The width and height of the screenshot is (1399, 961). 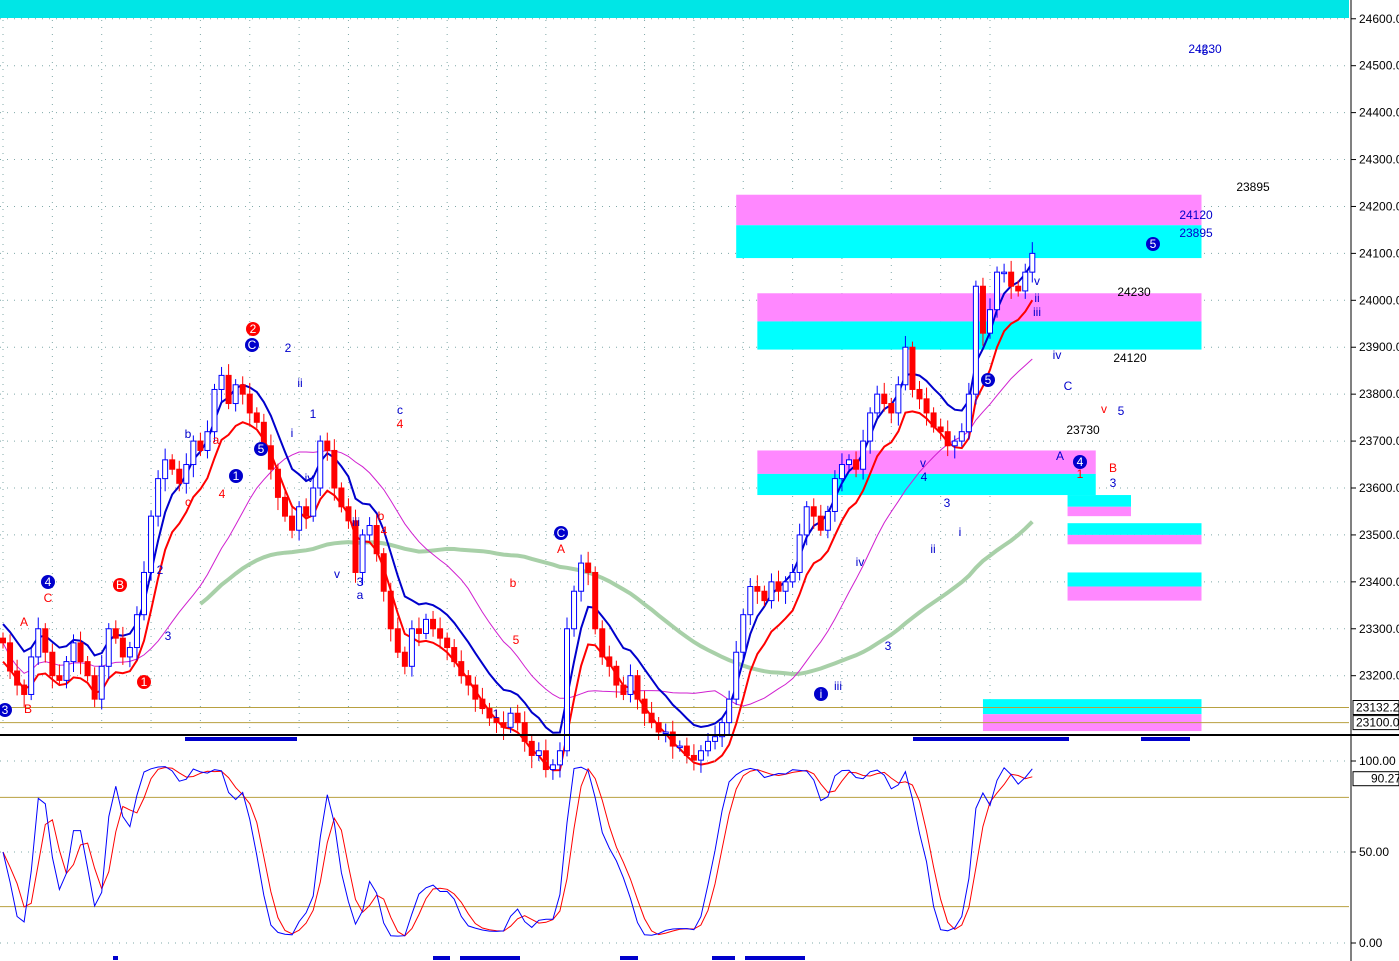 What do you see at coordinates (1379, 113) in the screenshot?
I see `price-tick-label: 24400.00` at bounding box center [1379, 113].